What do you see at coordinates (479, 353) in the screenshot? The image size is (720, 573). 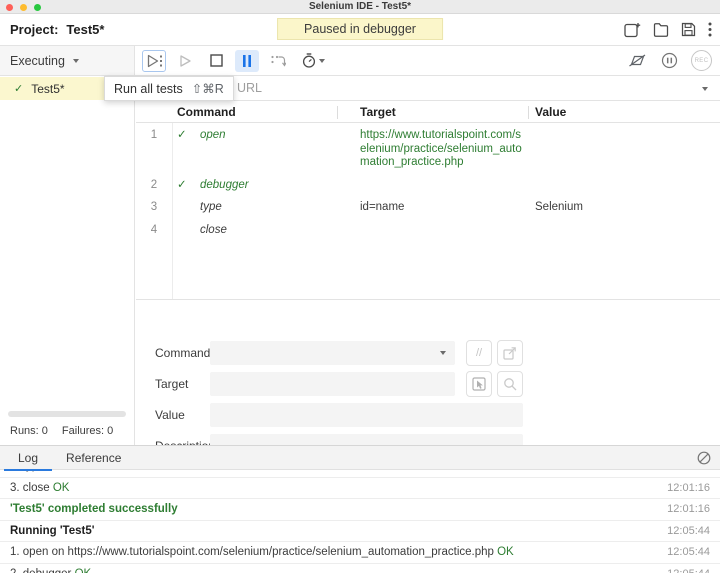 I see `toggle-comment-button: //` at bounding box center [479, 353].